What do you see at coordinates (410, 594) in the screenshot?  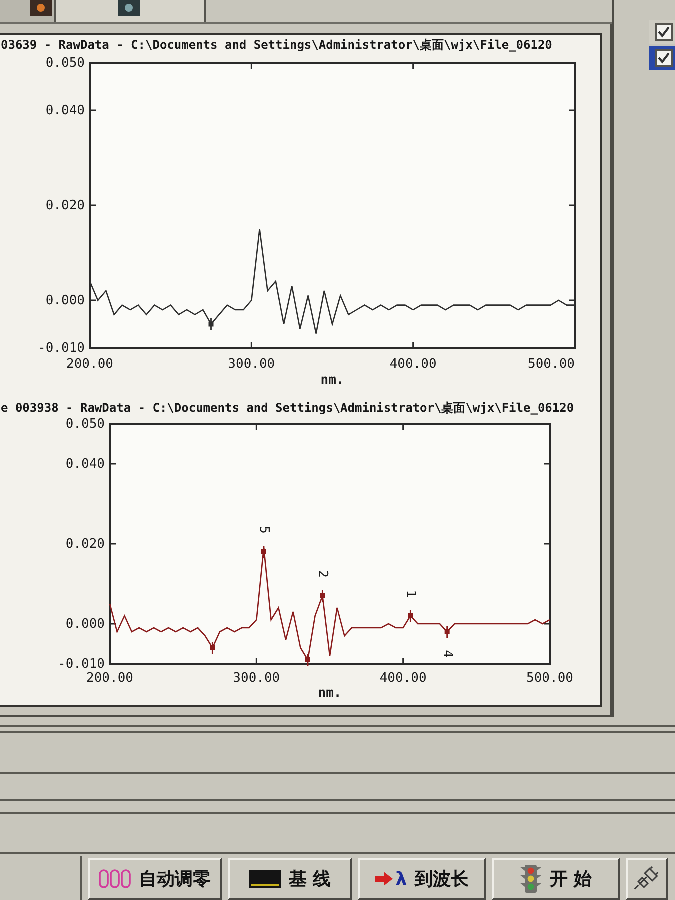 I see `peak-label: 1` at bounding box center [410, 594].